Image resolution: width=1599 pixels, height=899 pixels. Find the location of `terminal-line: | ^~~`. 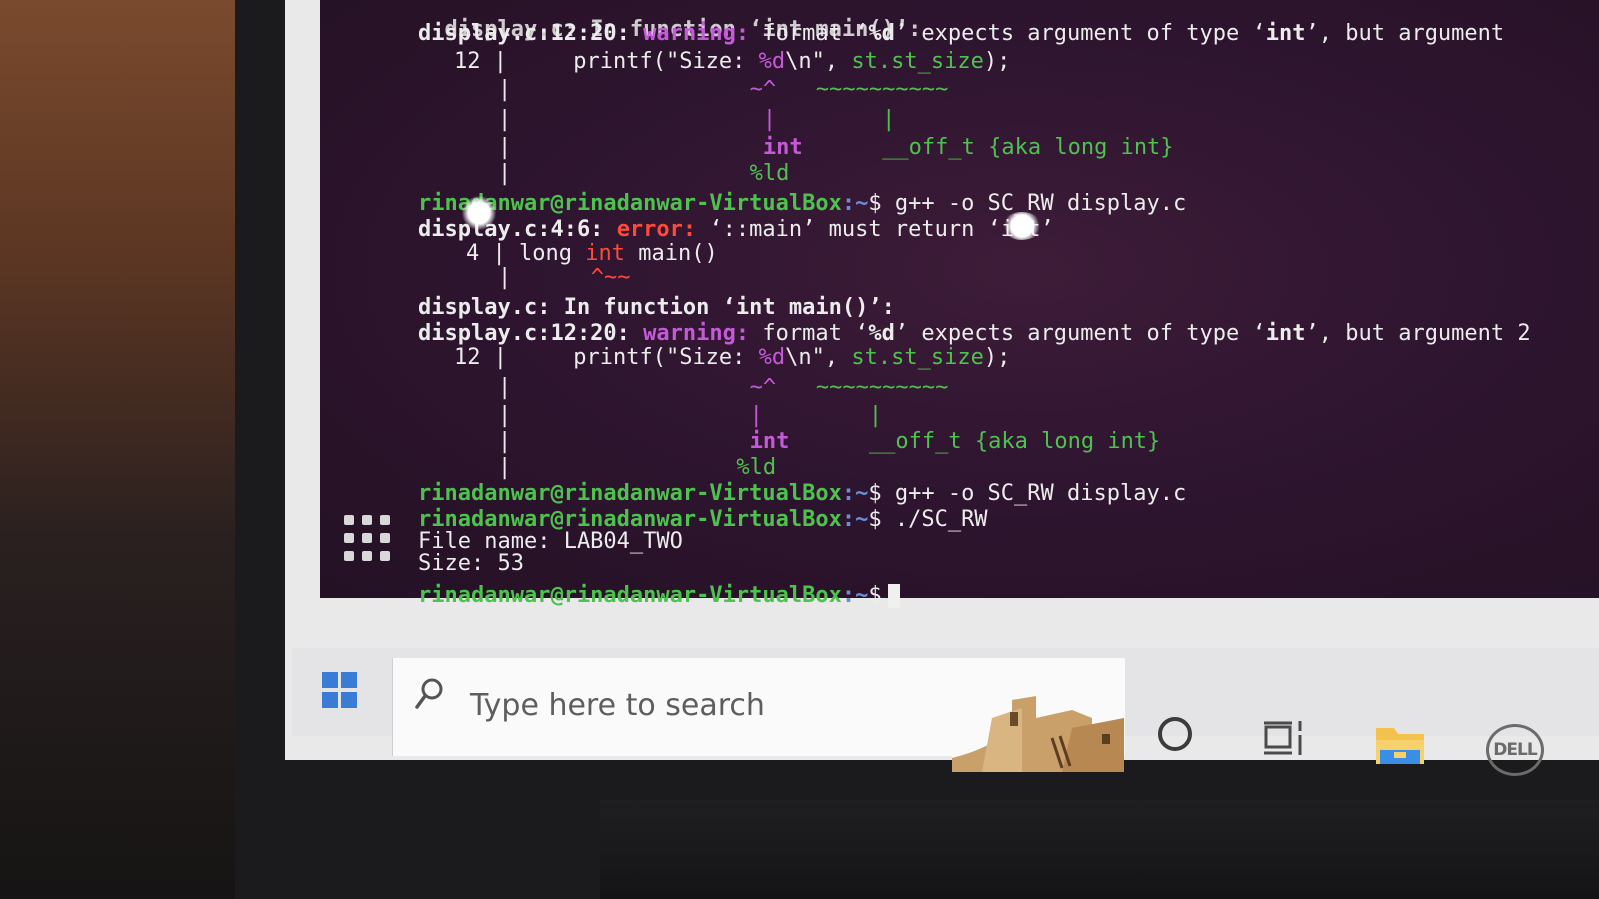

terminal-line: | ^~~ is located at coordinates (564, 277).